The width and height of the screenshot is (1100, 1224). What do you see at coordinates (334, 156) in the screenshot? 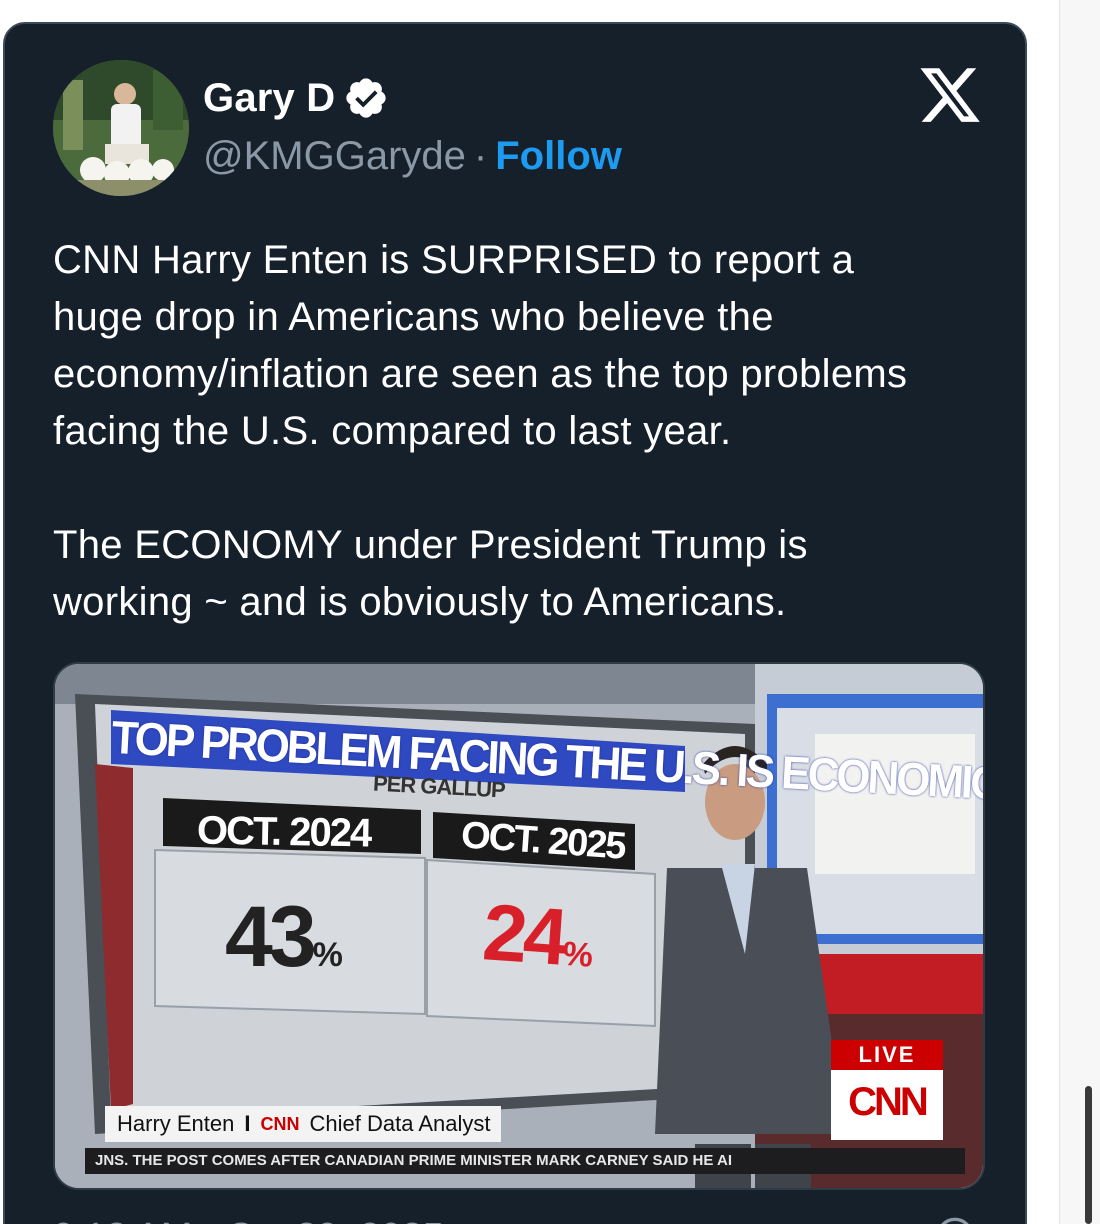
I see `user-handle: @KMGGaryde` at bounding box center [334, 156].